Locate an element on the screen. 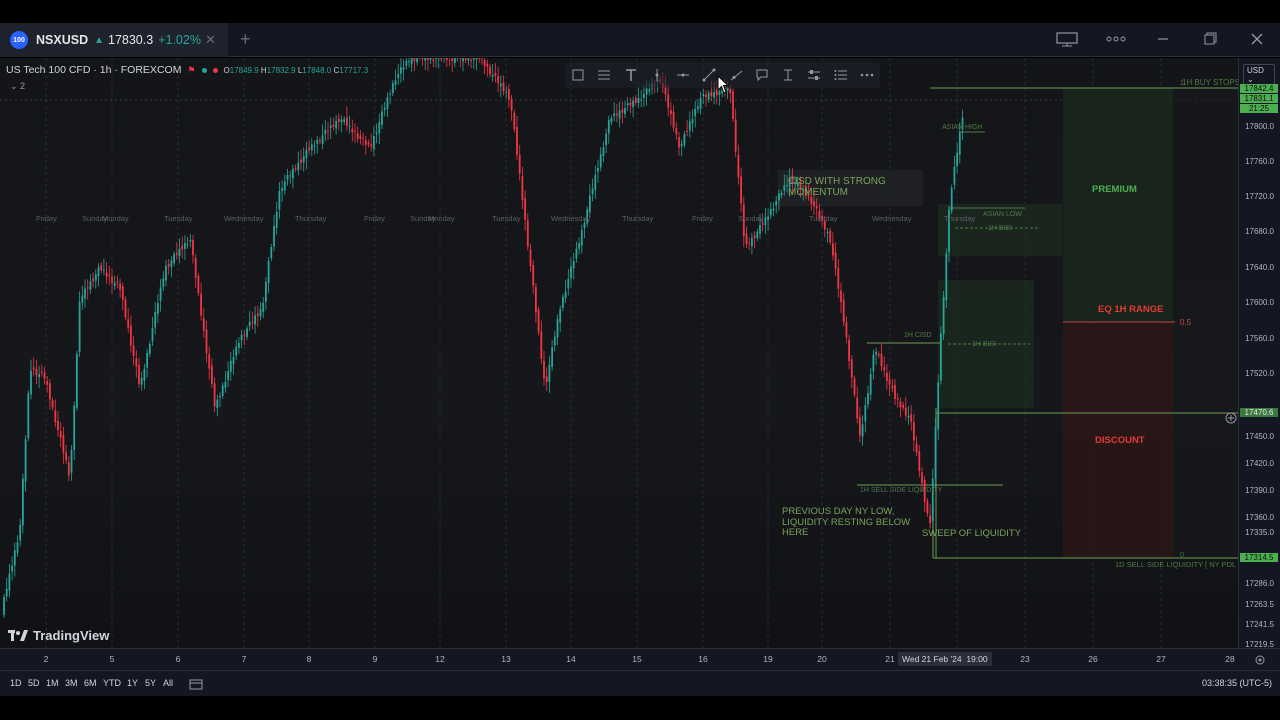  settings-sliders-icon is located at coordinates (814, 75).